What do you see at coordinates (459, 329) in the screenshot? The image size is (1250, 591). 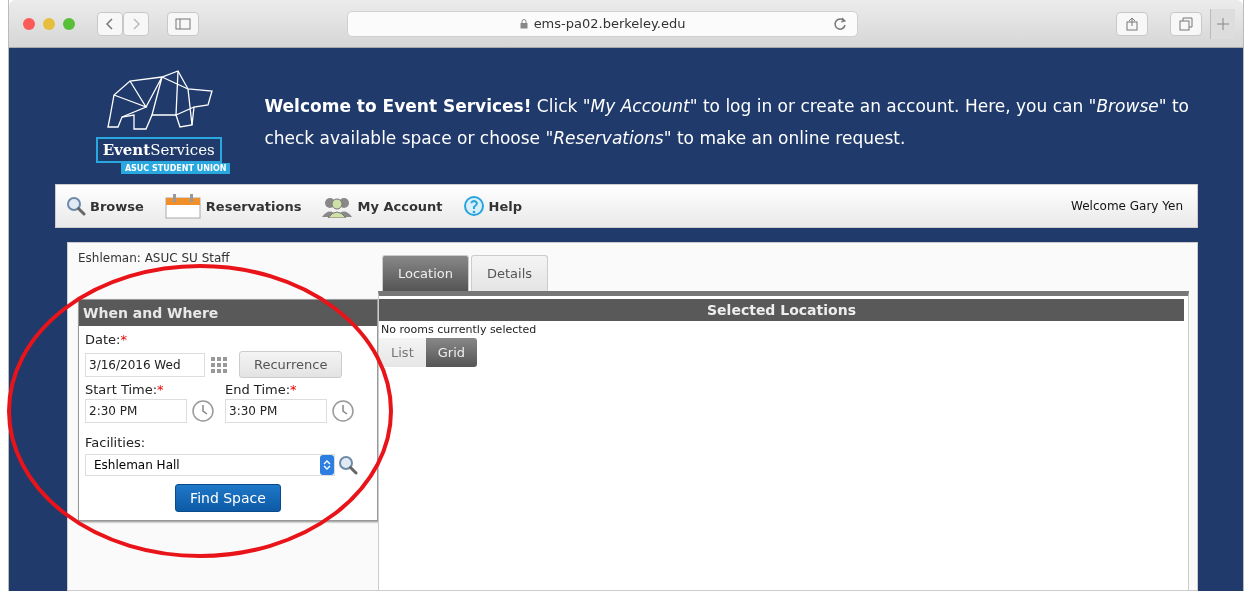 I see `empty-message: No rooms currently selected` at bounding box center [459, 329].